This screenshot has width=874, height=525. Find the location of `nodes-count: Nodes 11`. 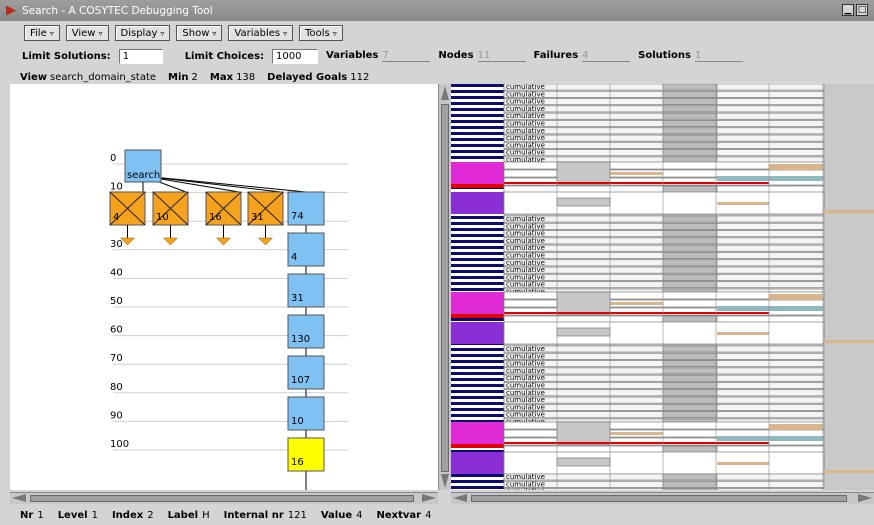

nodes-count: Nodes 11 is located at coordinates (482, 56).